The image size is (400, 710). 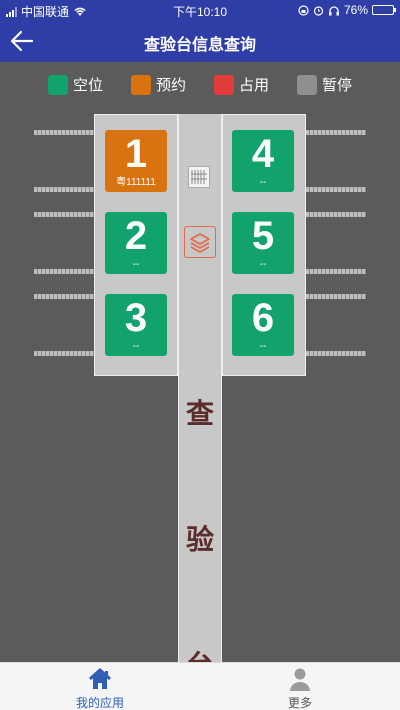 What do you see at coordinates (199, 177) in the screenshot?
I see `barcode-icon` at bounding box center [199, 177].